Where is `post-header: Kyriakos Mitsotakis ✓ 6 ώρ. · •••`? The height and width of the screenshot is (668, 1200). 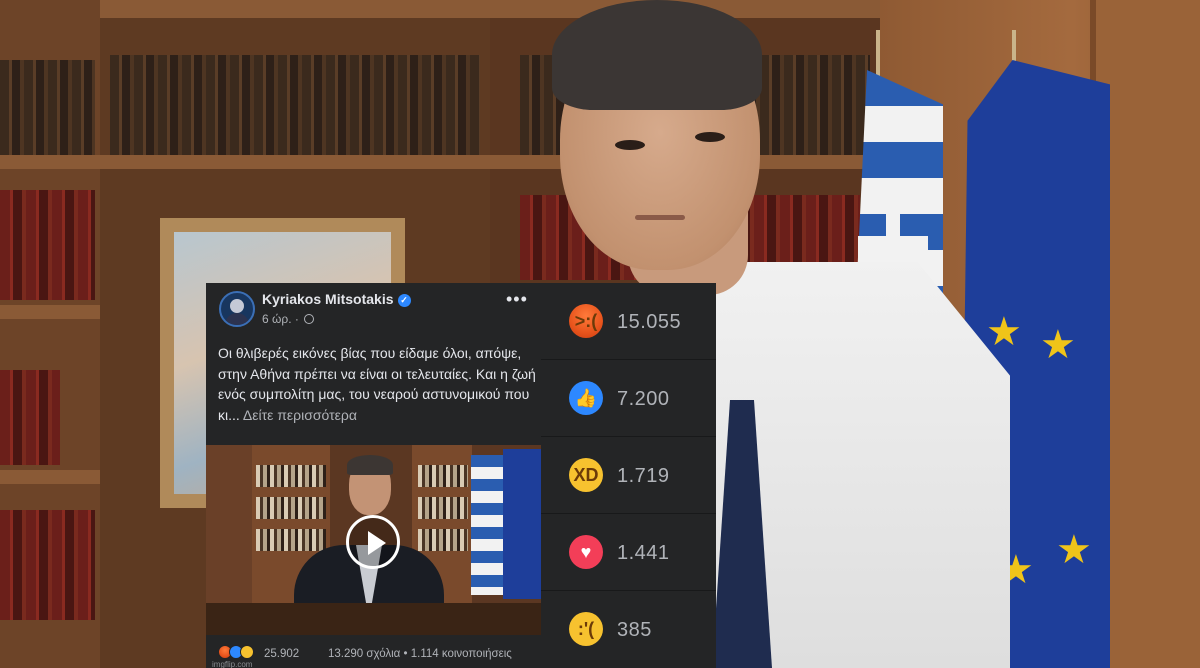 post-header: Kyriakos Mitsotakis ✓ 6 ώρ. · ••• is located at coordinates (373, 308).